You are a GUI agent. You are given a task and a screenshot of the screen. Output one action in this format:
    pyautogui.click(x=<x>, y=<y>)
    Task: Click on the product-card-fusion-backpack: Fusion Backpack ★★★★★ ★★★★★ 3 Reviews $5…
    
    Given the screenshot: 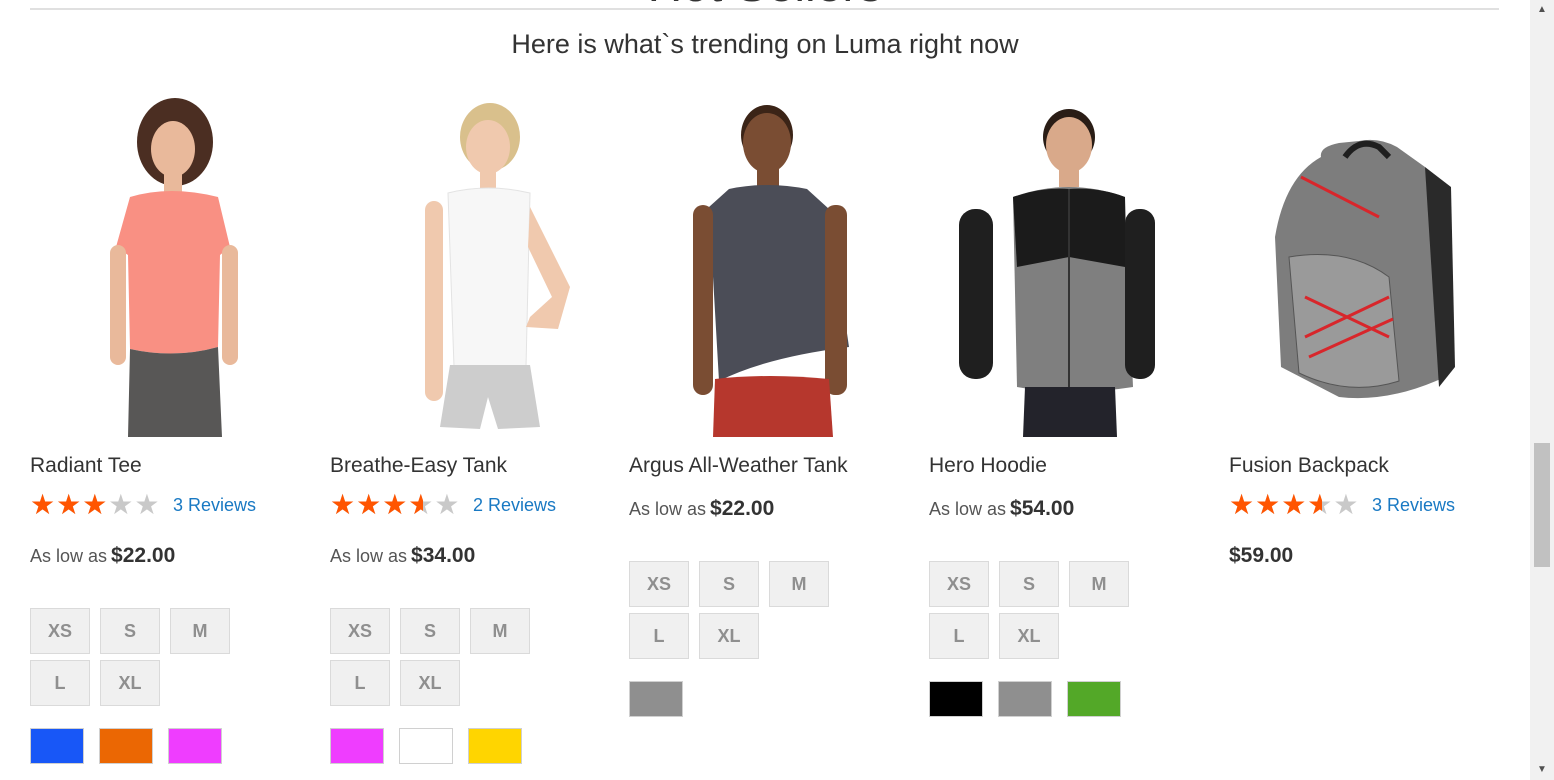 What is the action you would take?
    pyautogui.click(x=1364, y=332)
    